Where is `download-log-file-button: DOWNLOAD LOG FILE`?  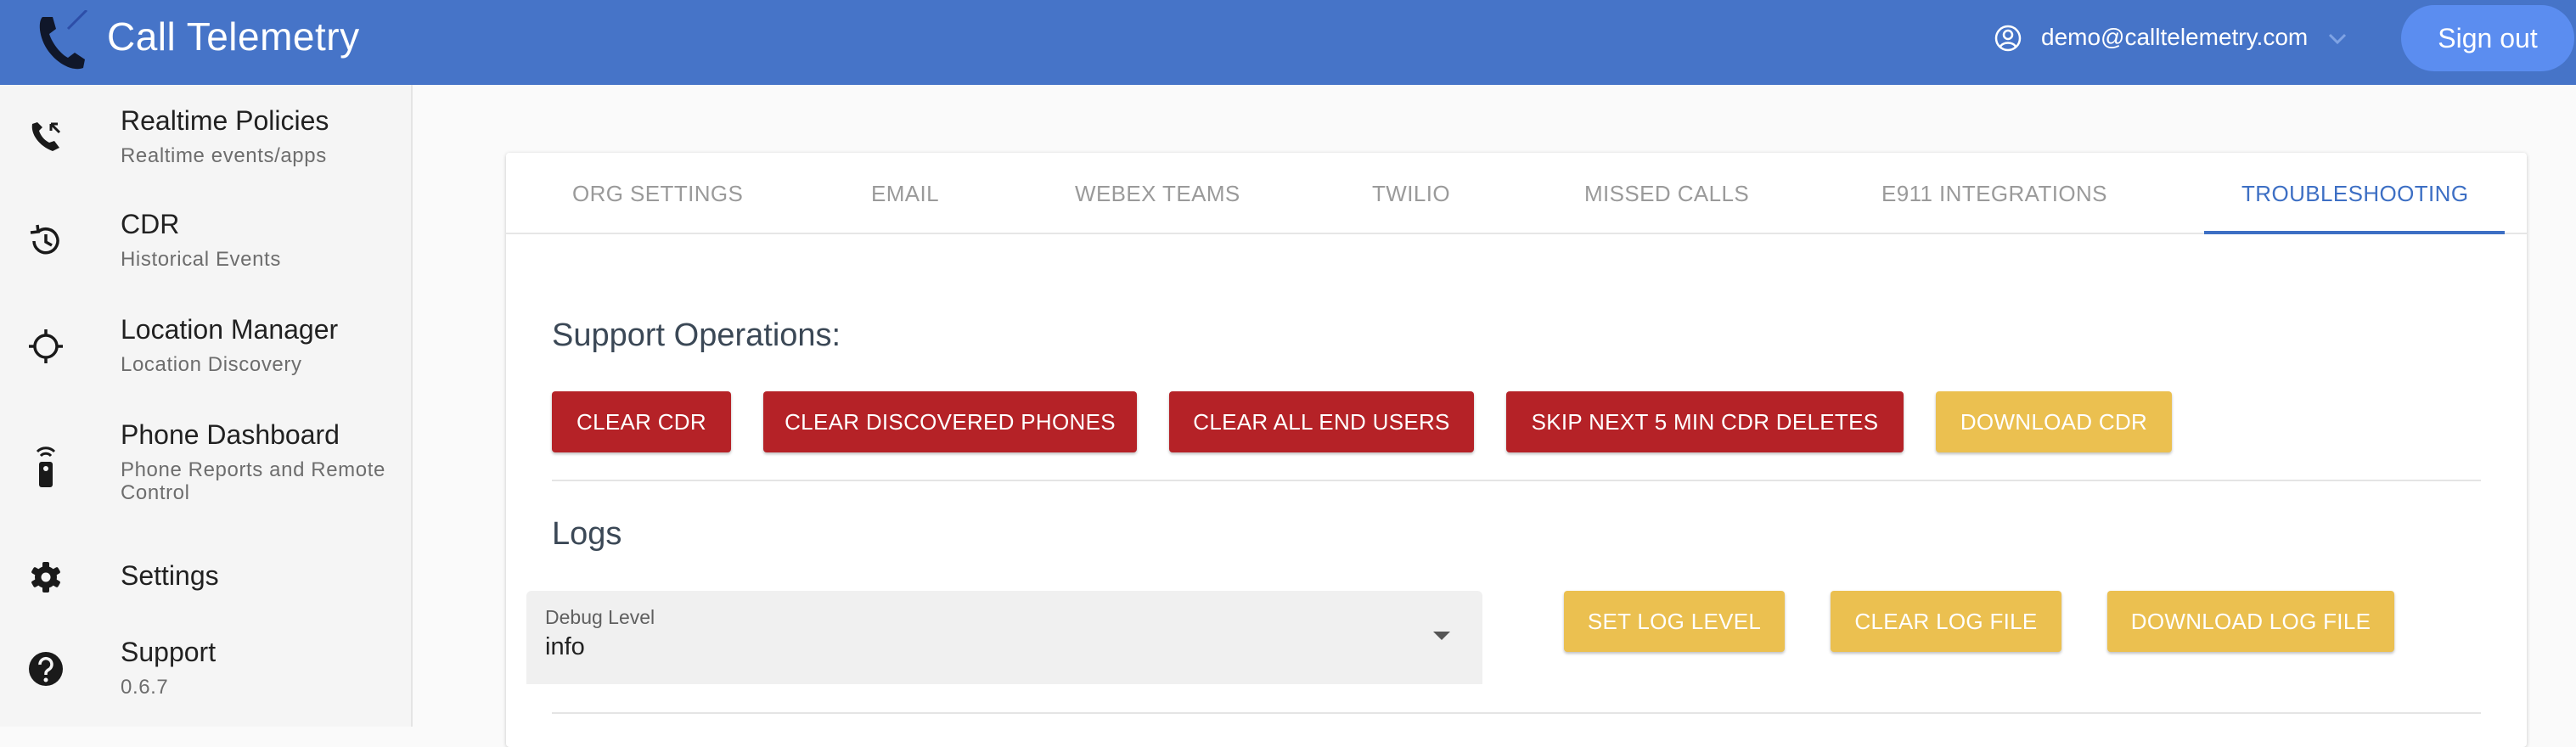
download-log-file-button: DOWNLOAD LOG FILE is located at coordinates (2250, 621).